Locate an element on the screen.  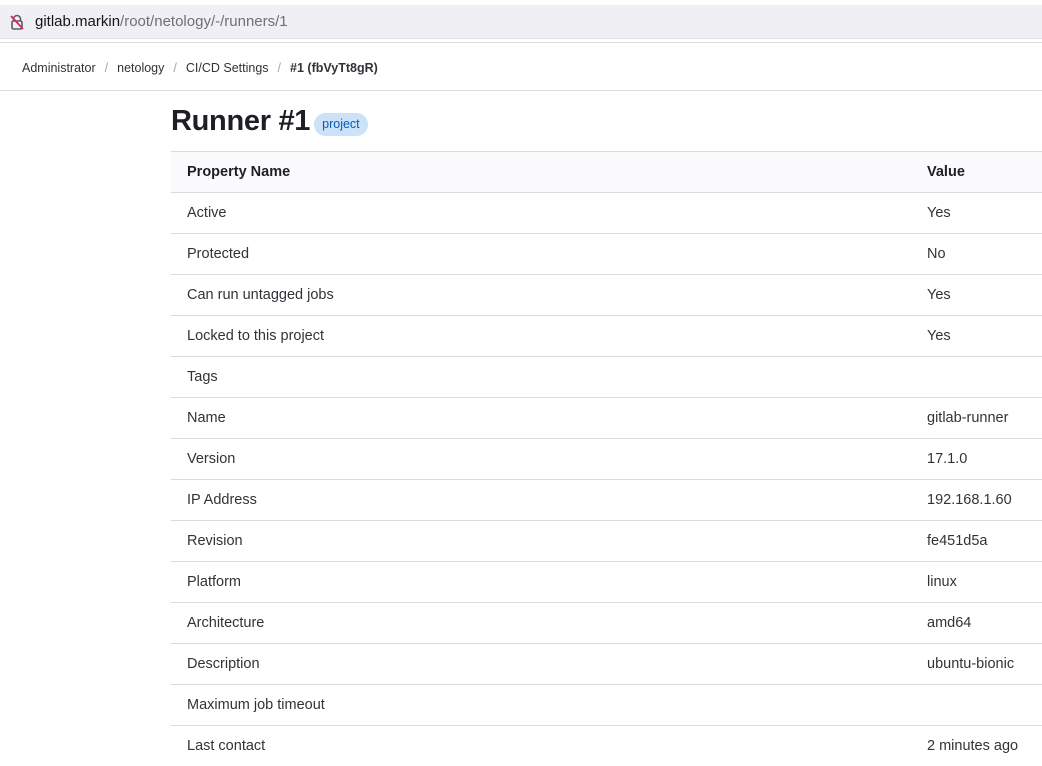
table-row: Locked to this projectYes is located at coordinates (606, 336).